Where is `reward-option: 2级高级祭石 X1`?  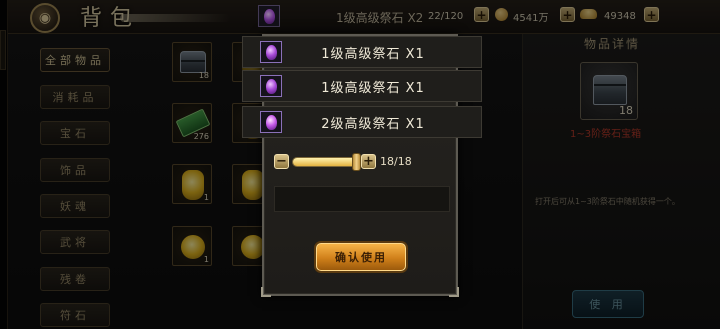 reward-option: 2级高级祭石 X1 is located at coordinates (362, 122).